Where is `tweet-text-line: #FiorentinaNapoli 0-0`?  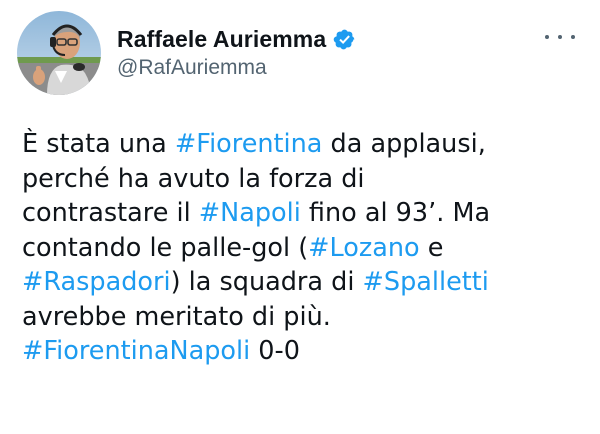 tweet-text-line: #FiorentinaNapoli 0-0 is located at coordinates (307, 351).